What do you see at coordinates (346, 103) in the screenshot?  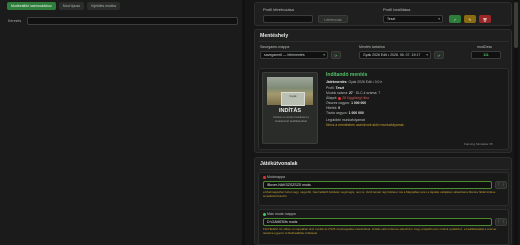 I see `info-total-assets: Összes vagyon: 1 000 000` at bounding box center [346, 103].